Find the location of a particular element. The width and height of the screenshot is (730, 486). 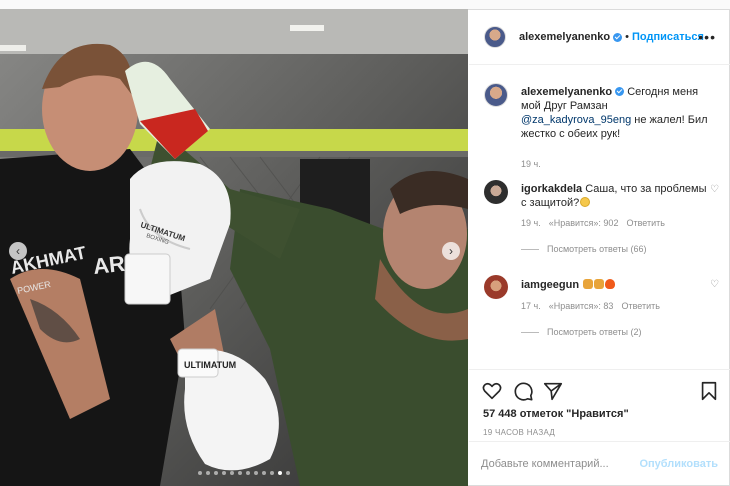

follow-button: Подписаться is located at coordinates (668, 37).